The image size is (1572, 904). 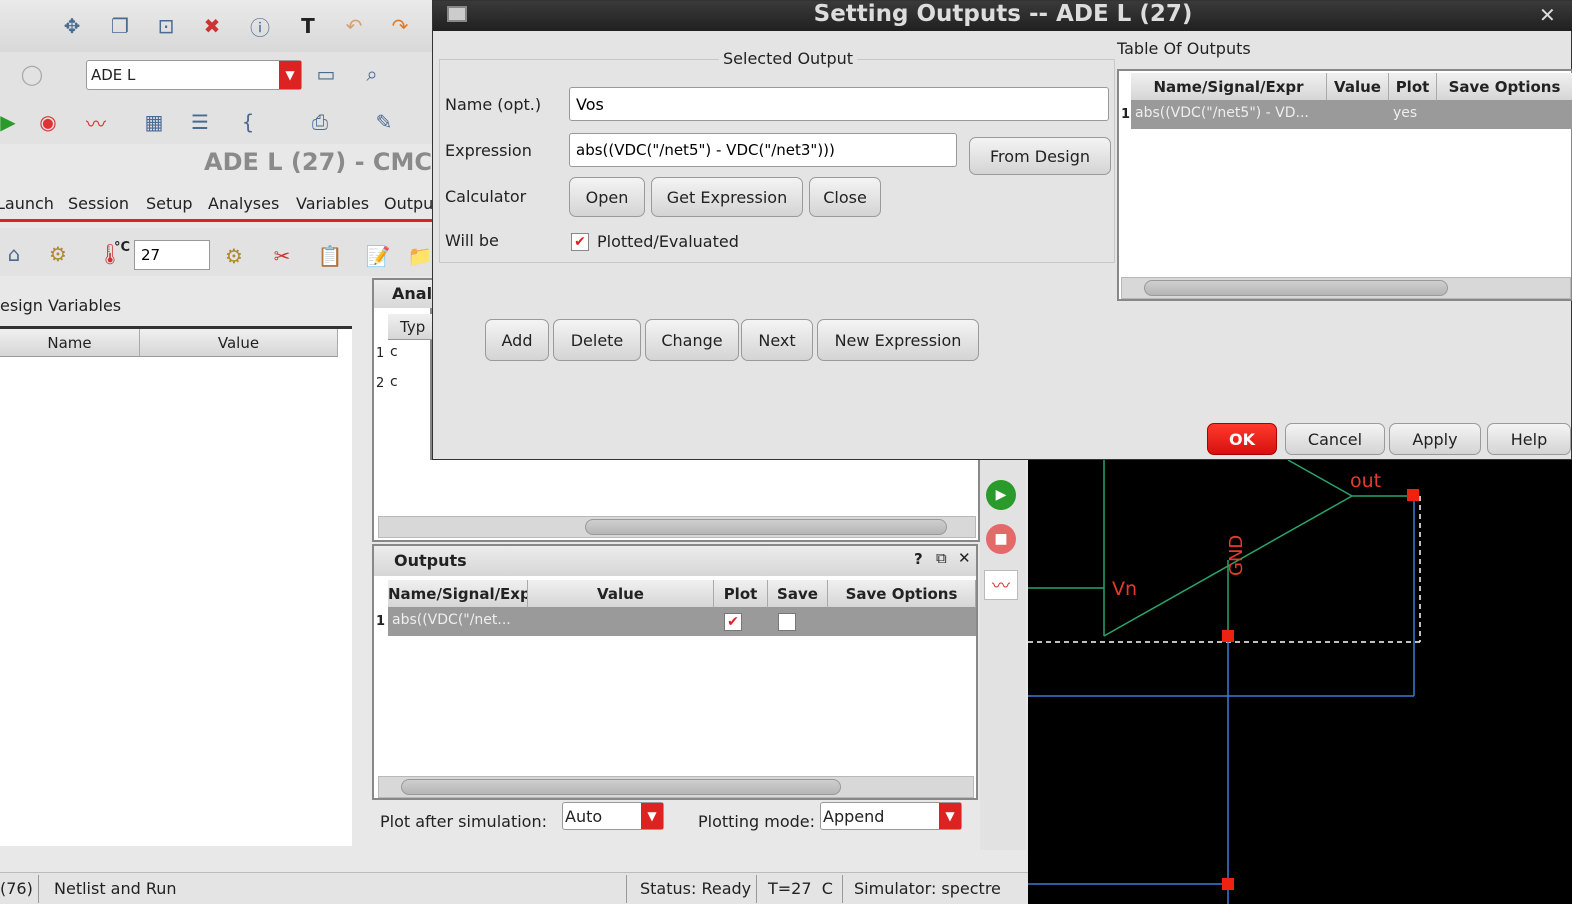 I want to click on menu-variables: Variables, so click(x=332, y=203).